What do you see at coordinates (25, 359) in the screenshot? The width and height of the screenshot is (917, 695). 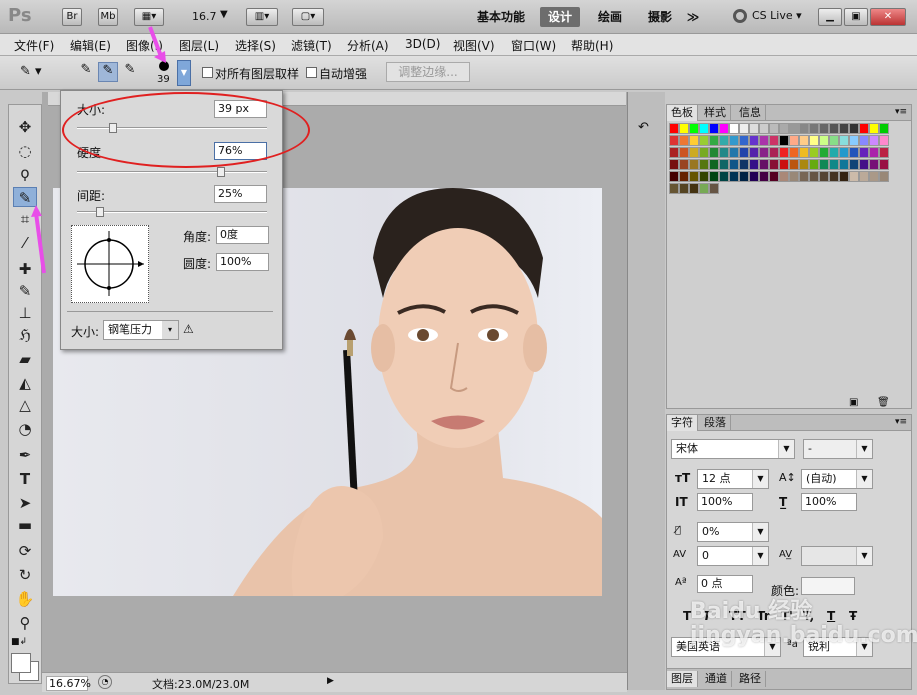 I see `eraser-tool-icon: ▰` at bounding box center [25, 359].